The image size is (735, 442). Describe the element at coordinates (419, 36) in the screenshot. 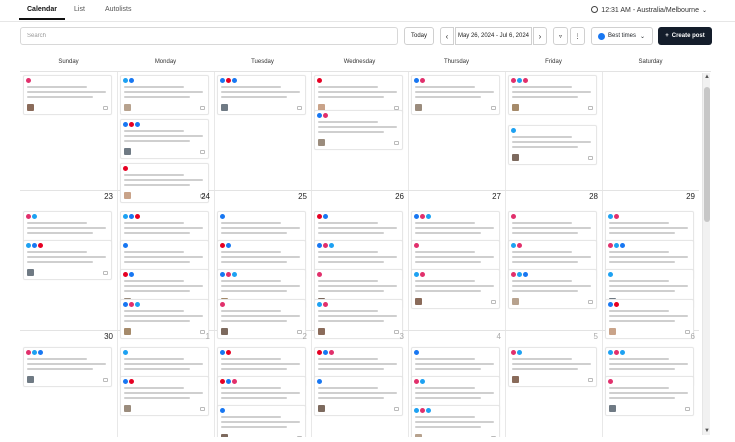

I see `today-button: Today` at that location.